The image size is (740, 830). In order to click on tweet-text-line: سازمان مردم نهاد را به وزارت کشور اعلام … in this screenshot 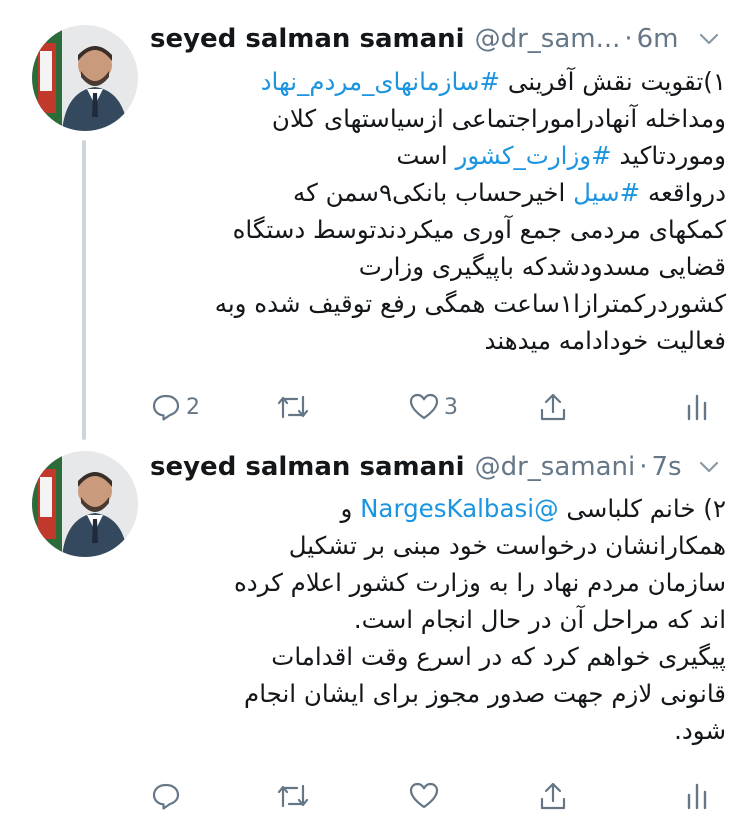, I will do `click(438, 582)`.